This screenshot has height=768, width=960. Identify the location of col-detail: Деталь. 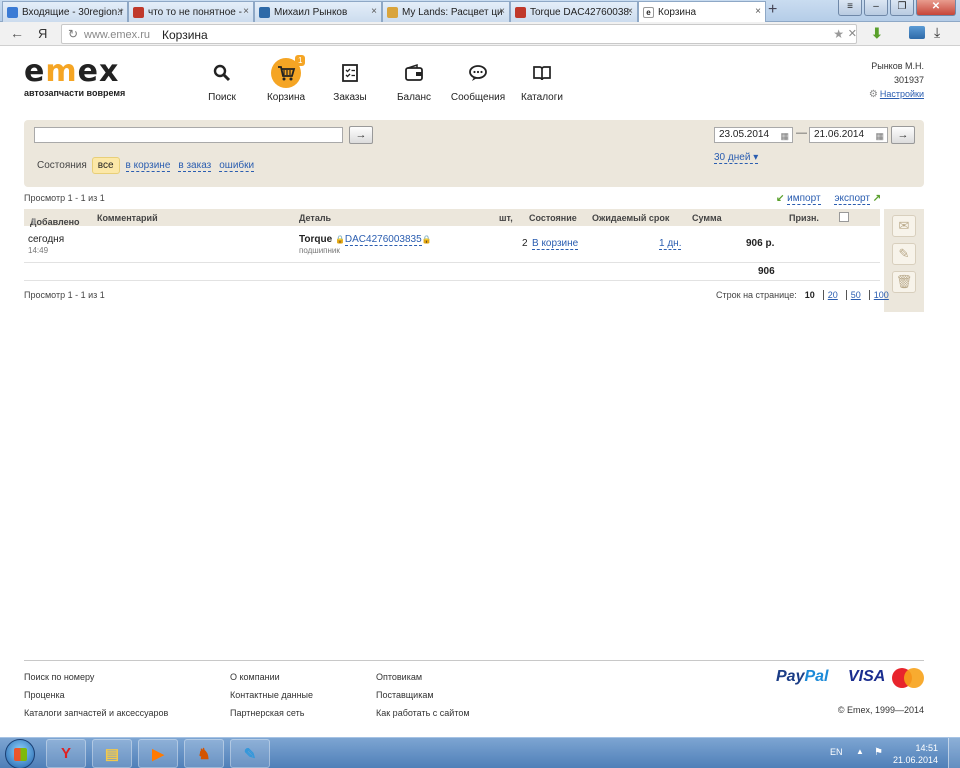
(315, 218).